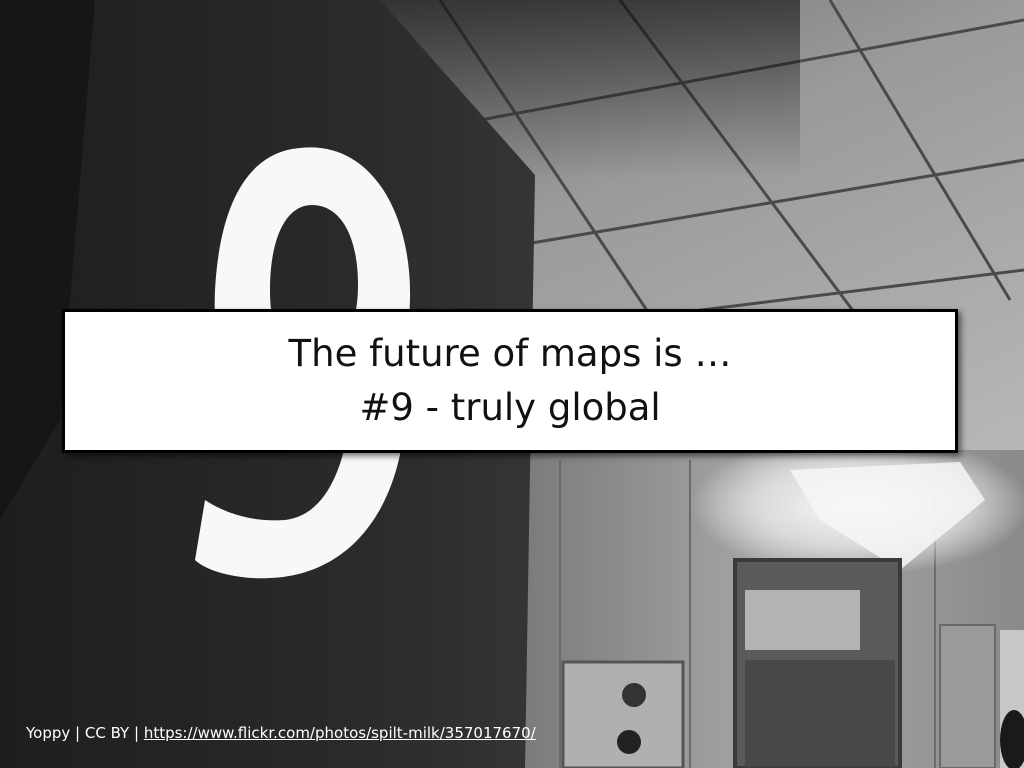 This screenshot has height=768, width=1024. What do you see at coordinates (48, 733) in the screenshot?
I see `credit-author: Yoppy` at bounding box center [48, 733].